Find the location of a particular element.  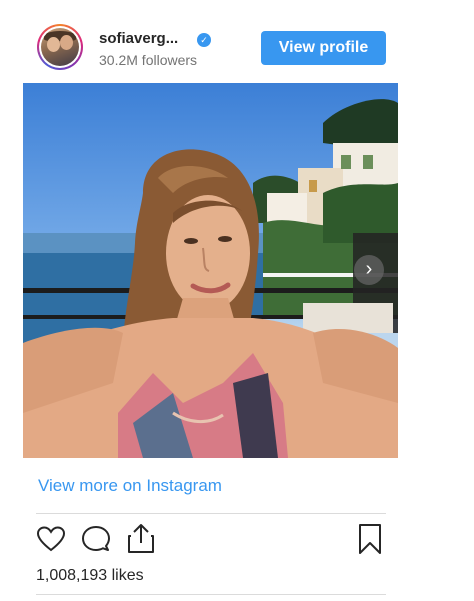

avatar-image is located at coordinates (60, 47).